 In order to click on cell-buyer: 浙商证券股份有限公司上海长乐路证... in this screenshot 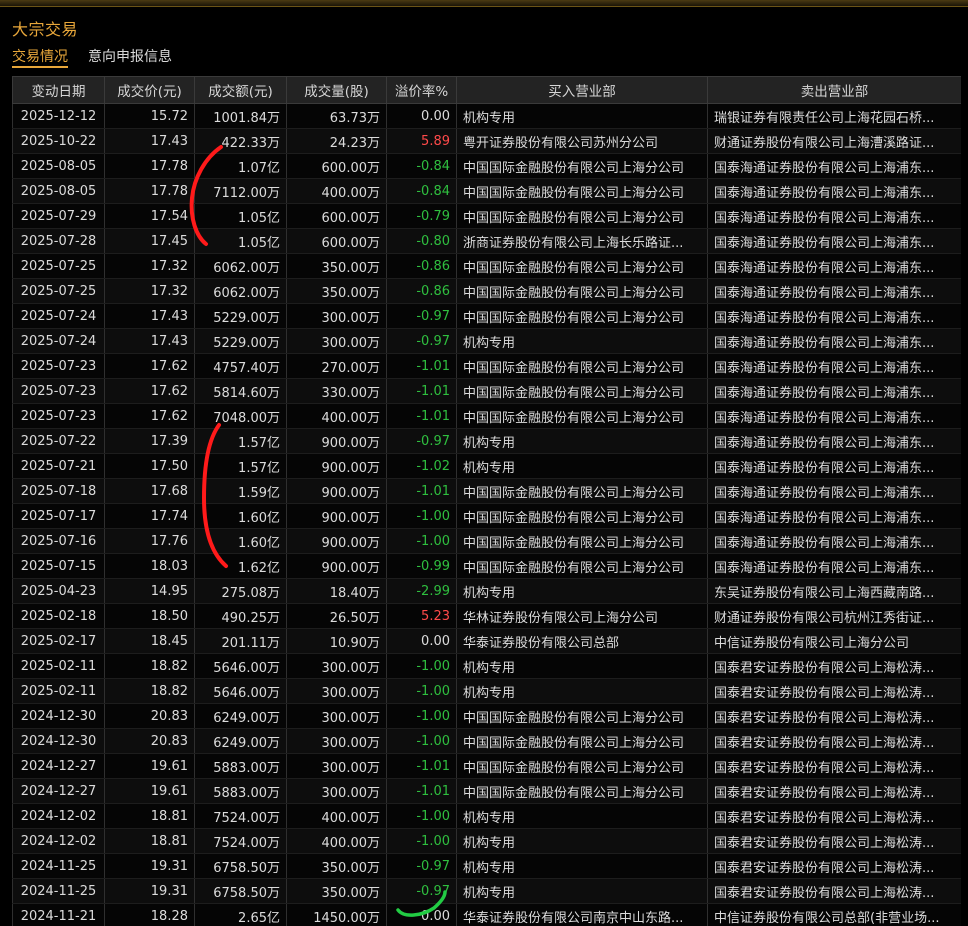, I will do `click(582, 241)`.